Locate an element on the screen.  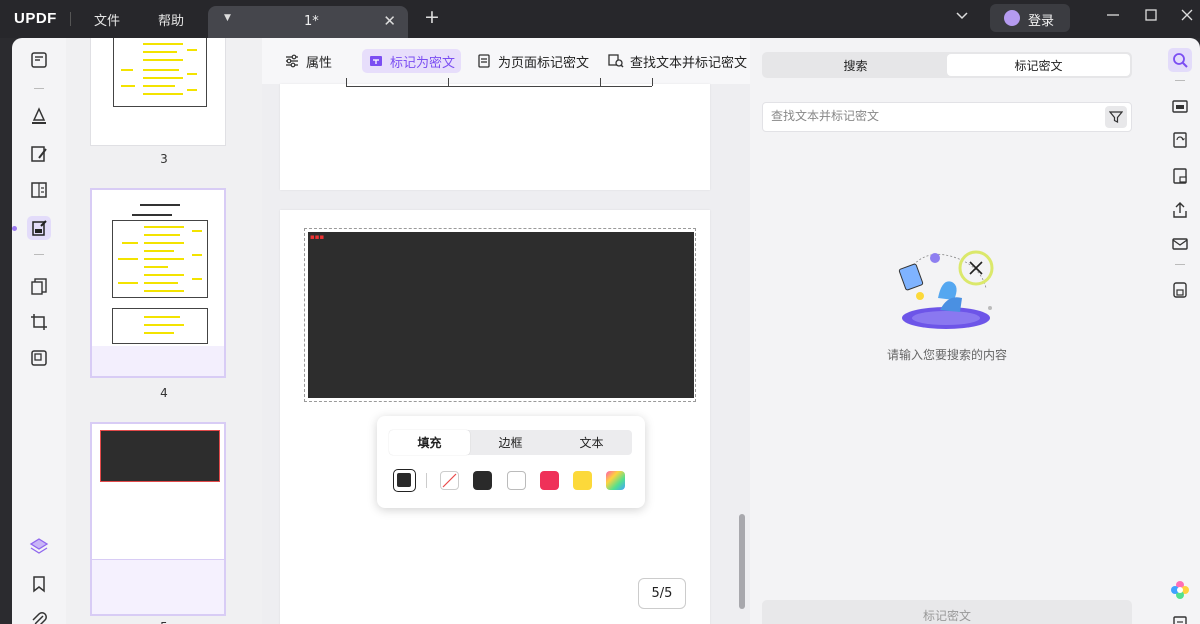
thumbnail-overlay is located at coordinates (158, 361).